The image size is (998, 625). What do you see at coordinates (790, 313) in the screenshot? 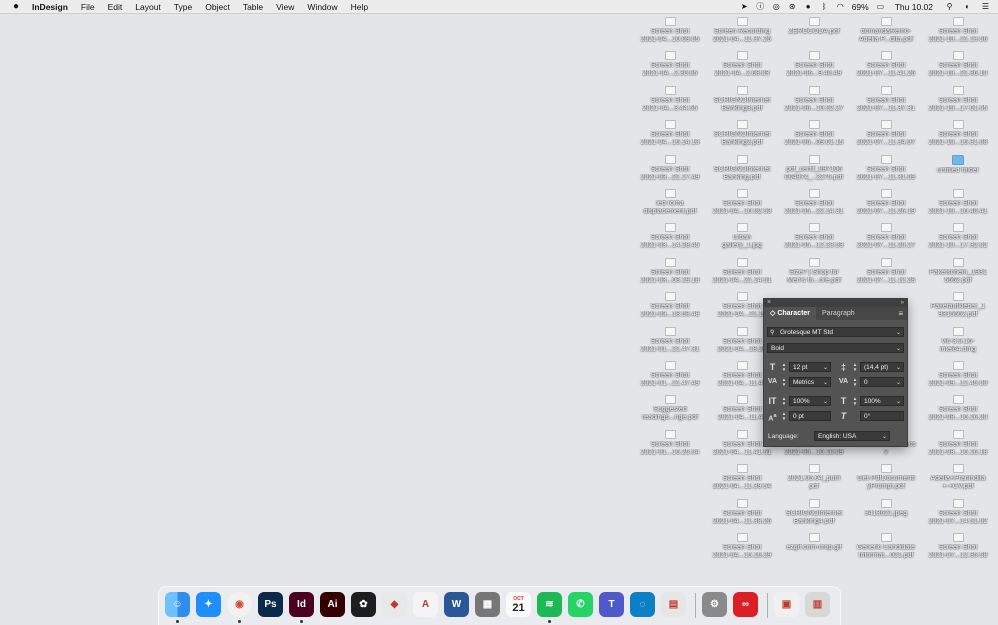
I see `tab-character: ◇ Character` at bounding box center [790, 313].